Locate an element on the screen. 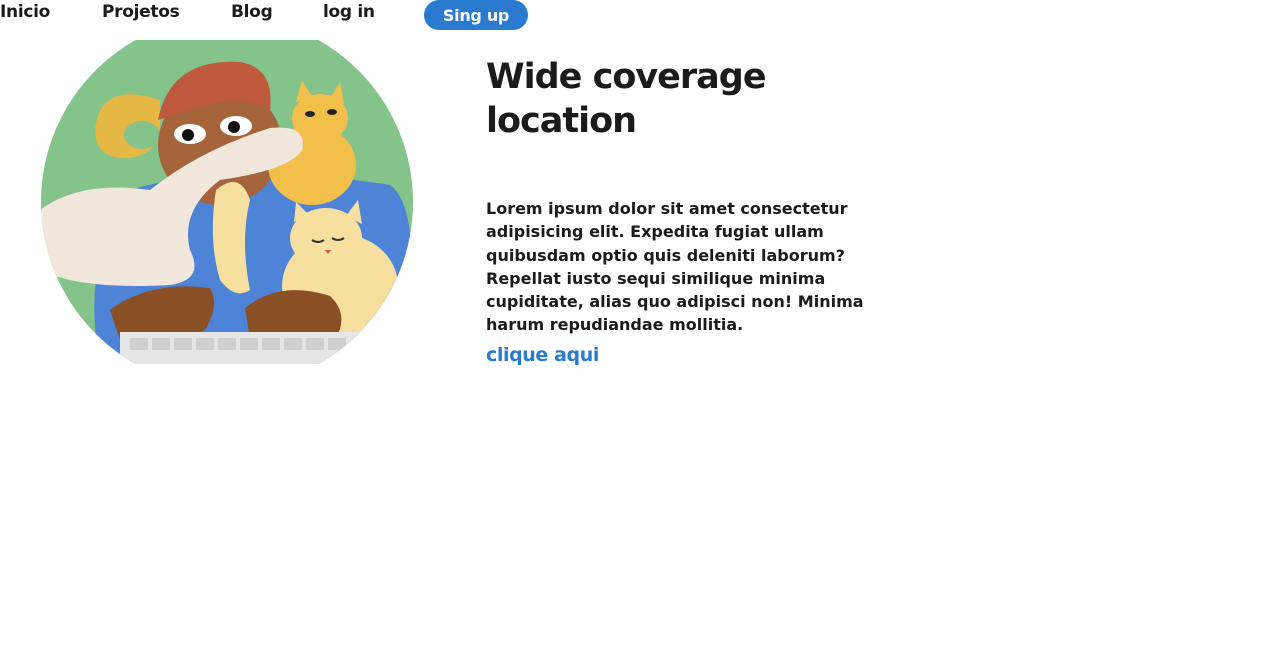 The image size is (1262, 662). nav-link-blog: Blog is located at coordinates (252, 12).